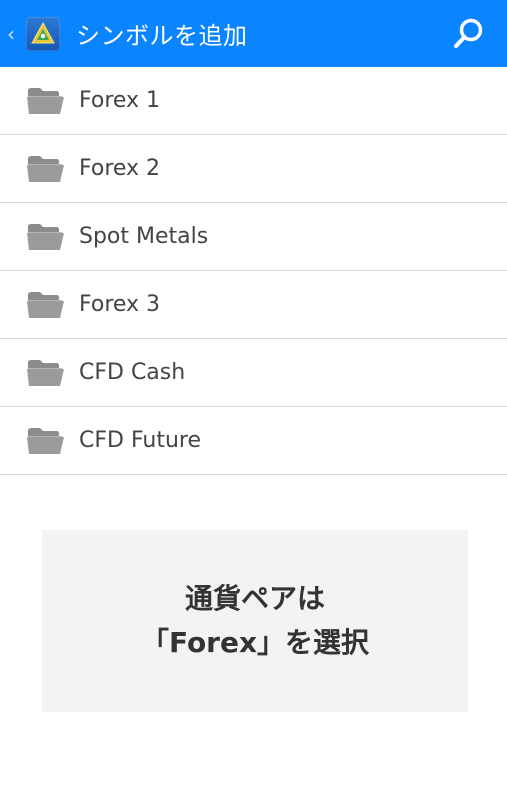 The image size is (507, 800). I want to click on list-item-label: Spot Metals, so click(144, 236).